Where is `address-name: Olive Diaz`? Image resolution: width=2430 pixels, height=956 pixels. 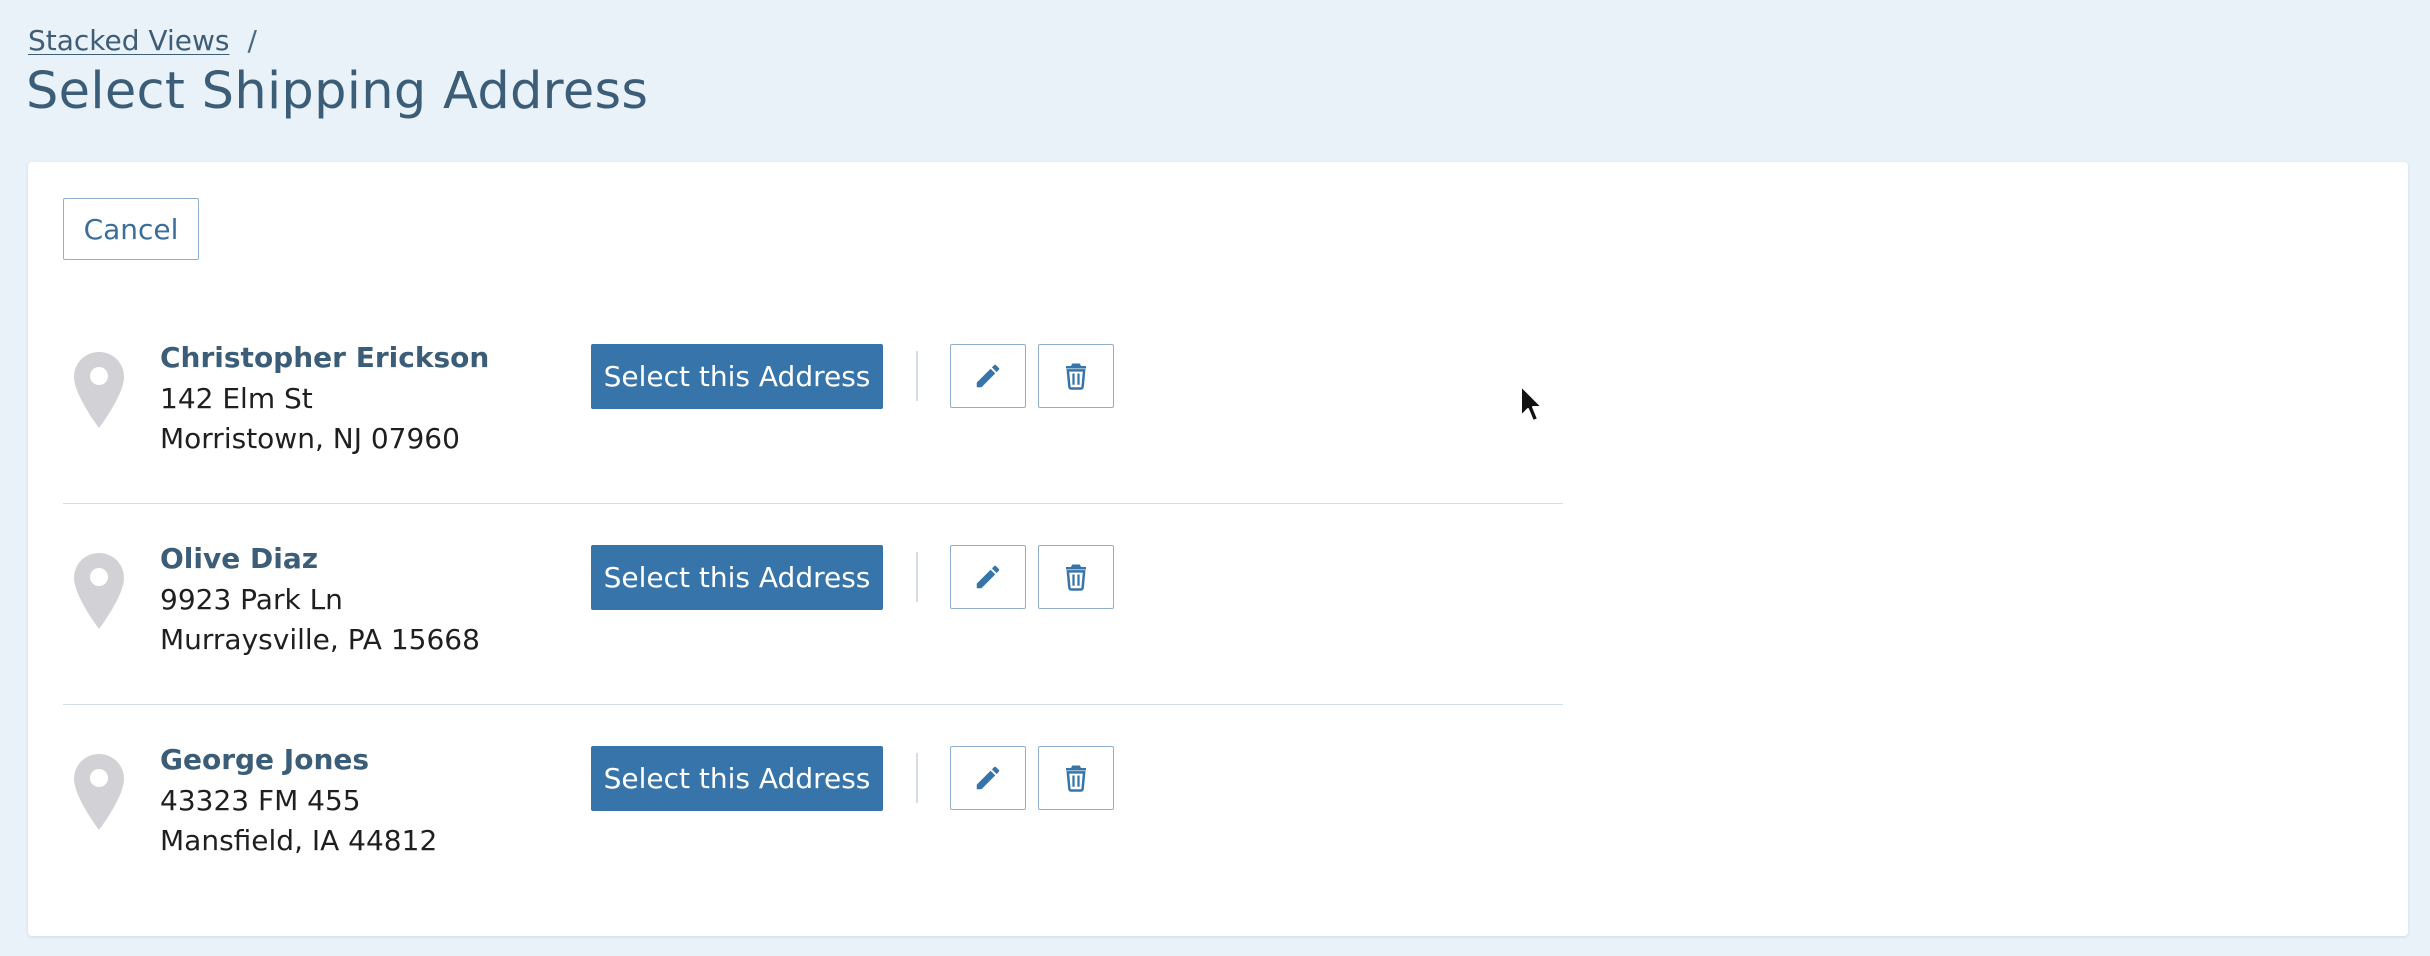 address-name: Olive Diaz is located at coordinates (239, 558).